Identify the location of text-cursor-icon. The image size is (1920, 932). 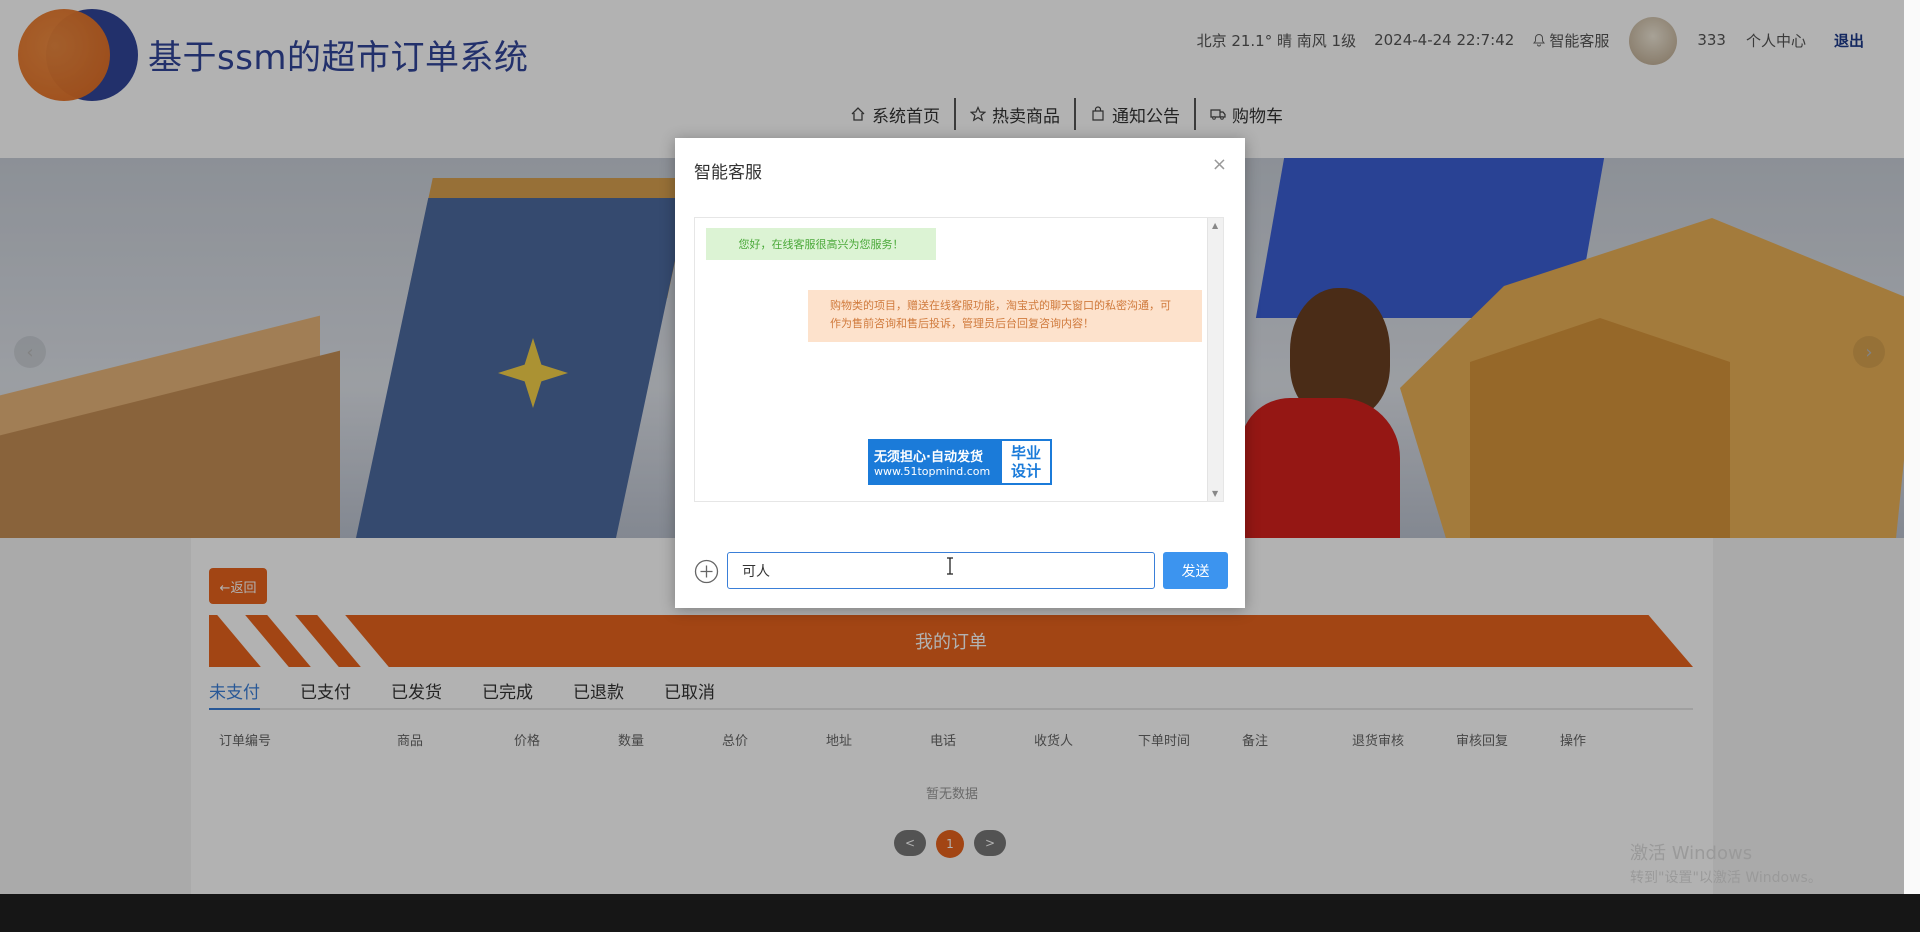
(950, 566).